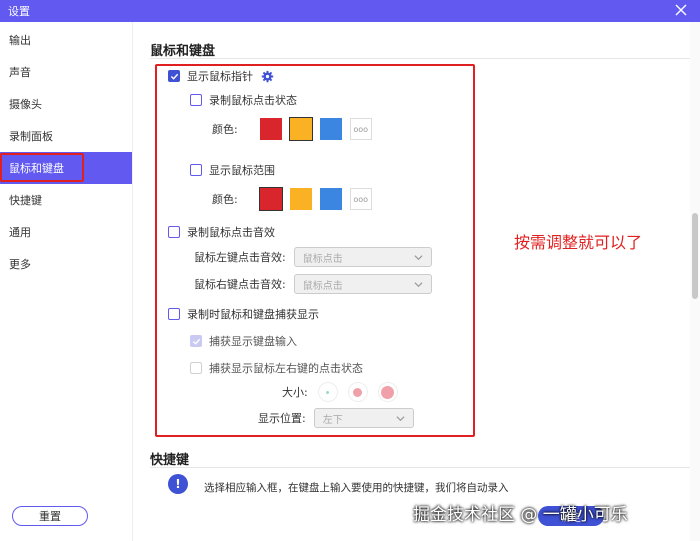  What do you see at coordinates (327, 392) in the screenshot?
I see `size-small-option` at bounding box center [327, 392].